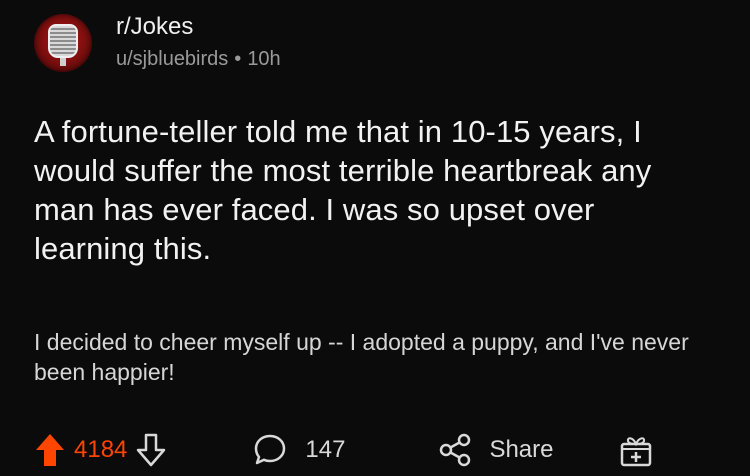 The width and height of the screenshot is (750, 476). What do you see at coordinates (172, 59) in the screenshot?
I see `username: u/sjbluebirds` at bounding box center [172, 59].